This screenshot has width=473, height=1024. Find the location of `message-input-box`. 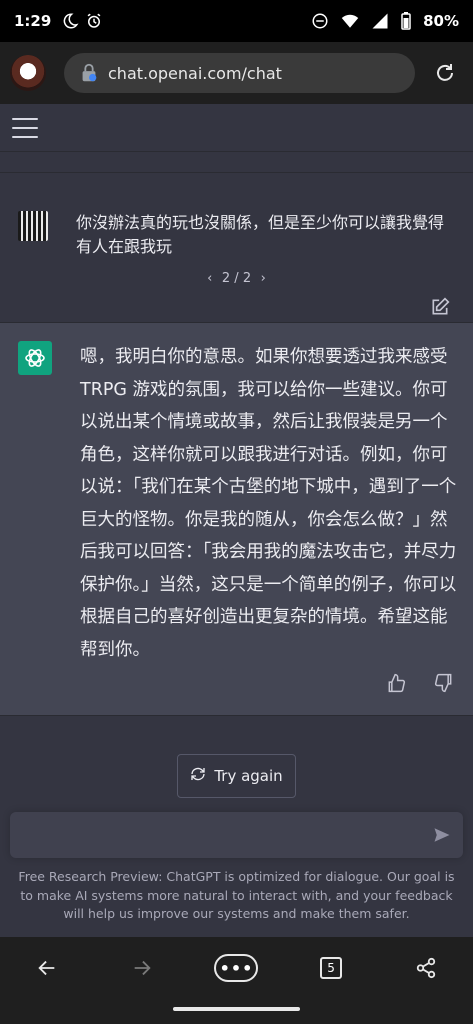

message-input-box is located at coordinates (236, 835).